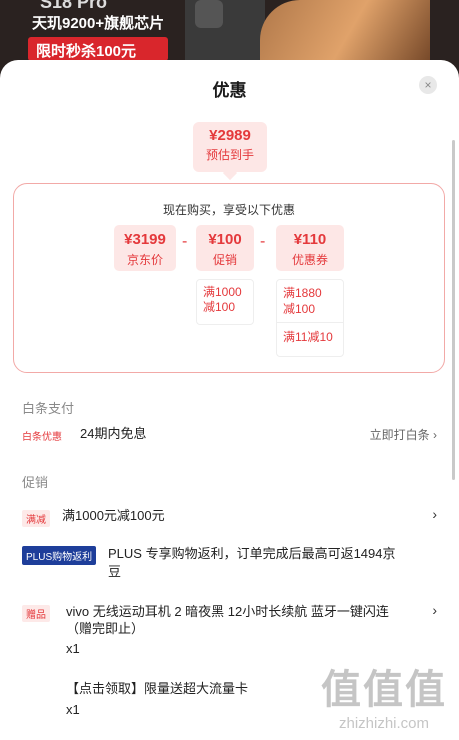 Image resolution: width=459 pixels, height=740 pixels. Describe the element at coordinates (309, 260) in the screenshot. I see `coupon-label: 优惠券` at that location.